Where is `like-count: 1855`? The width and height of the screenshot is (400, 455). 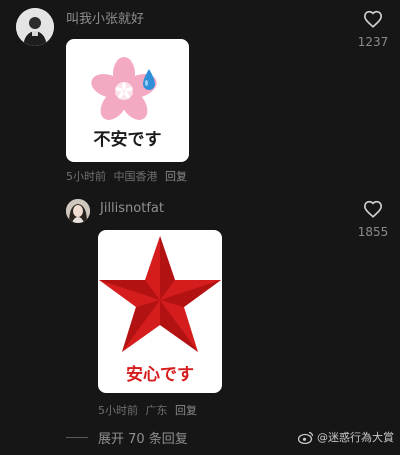
like-count: 1855 is located at coordinates (373, 232).